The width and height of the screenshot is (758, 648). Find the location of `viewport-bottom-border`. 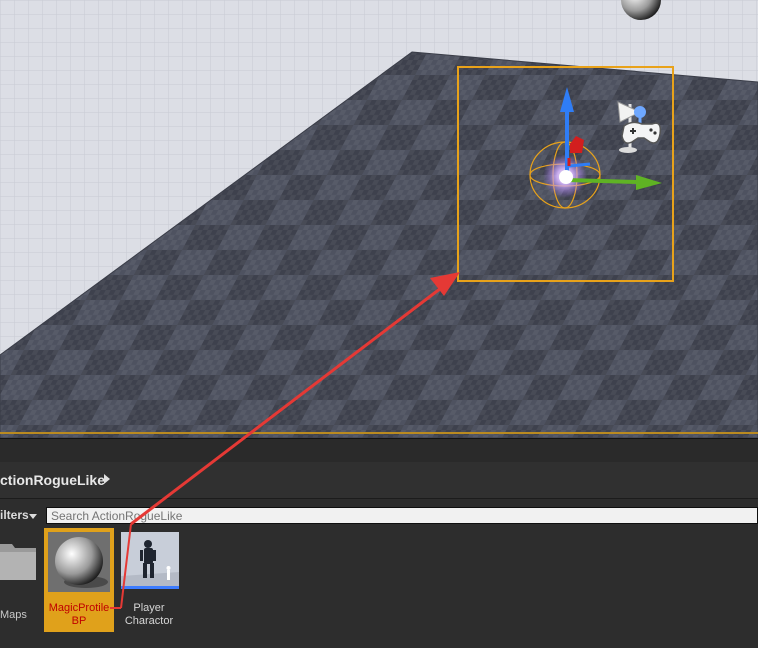

viewport-bottom-border is located at coordinates (379, 433).